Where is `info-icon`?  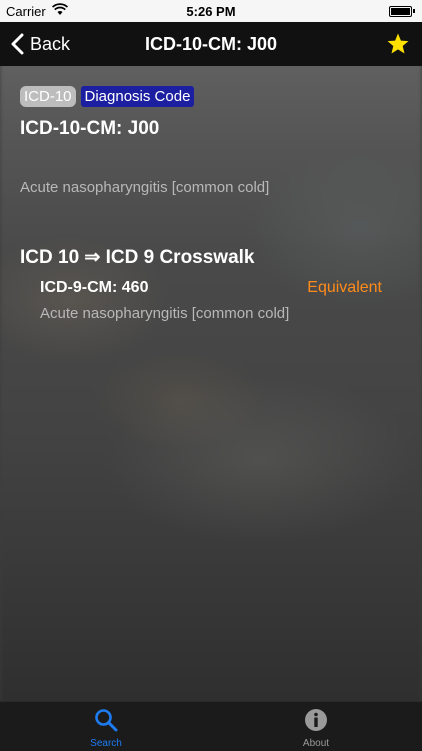
info-icon is located at coordinates (316, 720).